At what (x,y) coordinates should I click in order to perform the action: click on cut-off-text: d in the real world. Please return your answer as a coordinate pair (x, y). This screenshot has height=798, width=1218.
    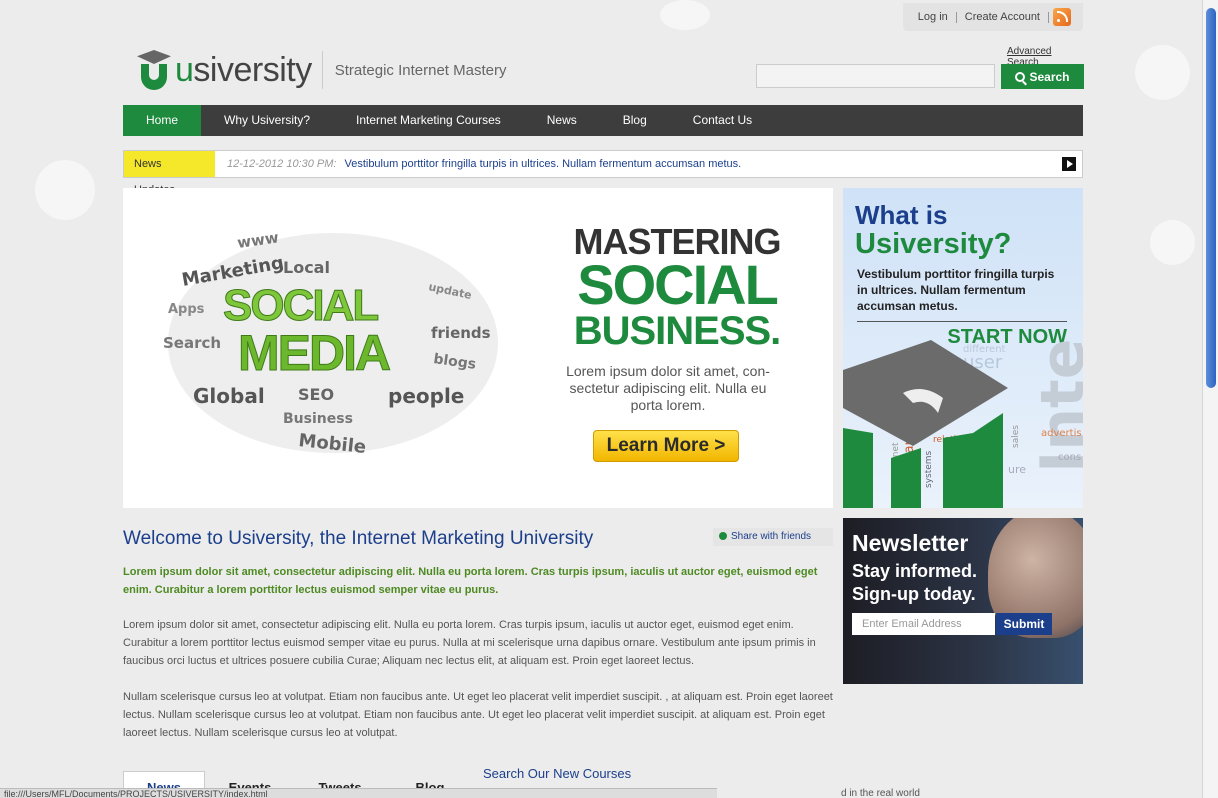
    Looking at the image, I should click on (880, 793).